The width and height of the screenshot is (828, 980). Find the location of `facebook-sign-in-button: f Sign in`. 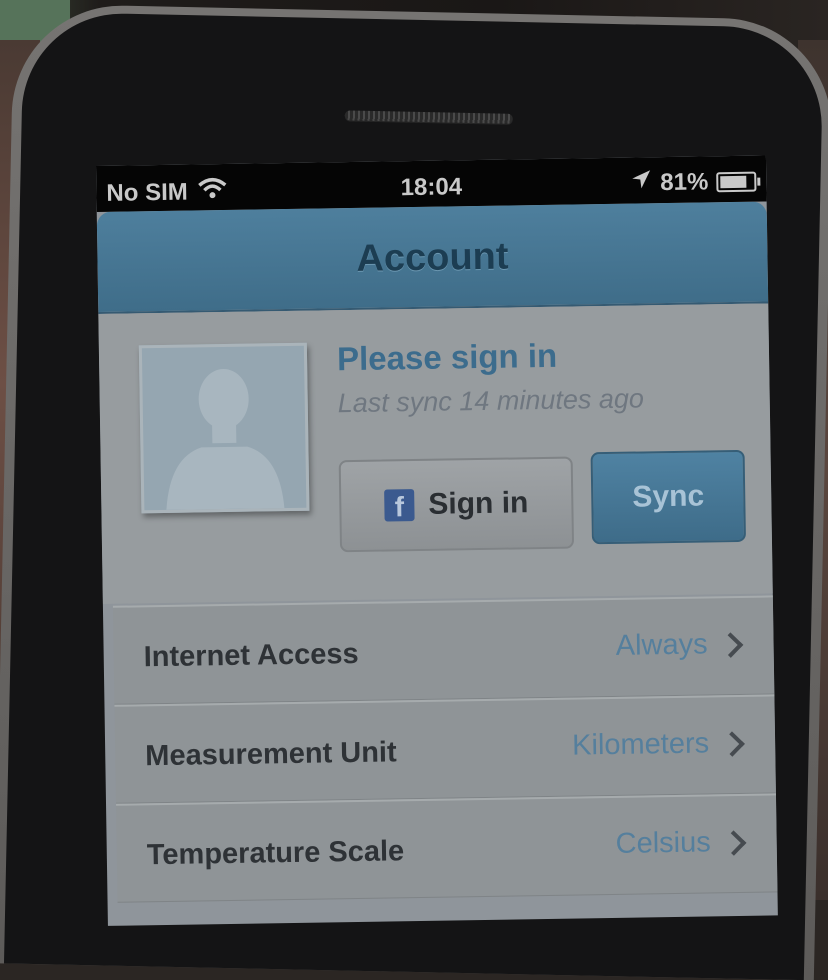

facebook-sign-in-button: f Sign in is located at coordinates (456, 504).